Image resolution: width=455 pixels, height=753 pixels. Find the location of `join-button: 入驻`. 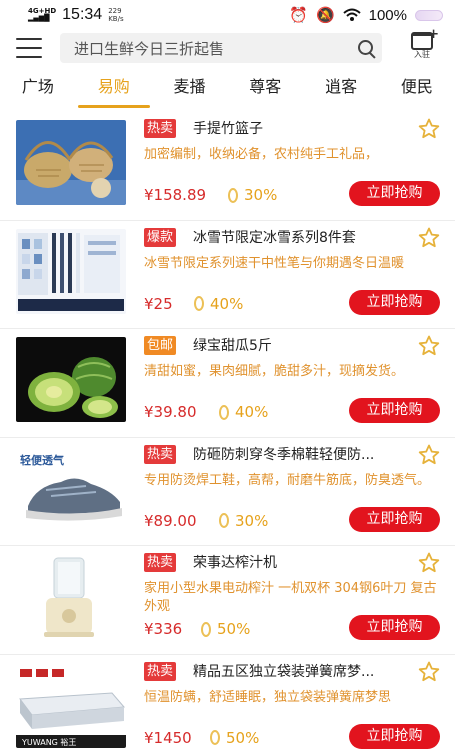

join-button: 入驻 is located at coordinates (422, 46).